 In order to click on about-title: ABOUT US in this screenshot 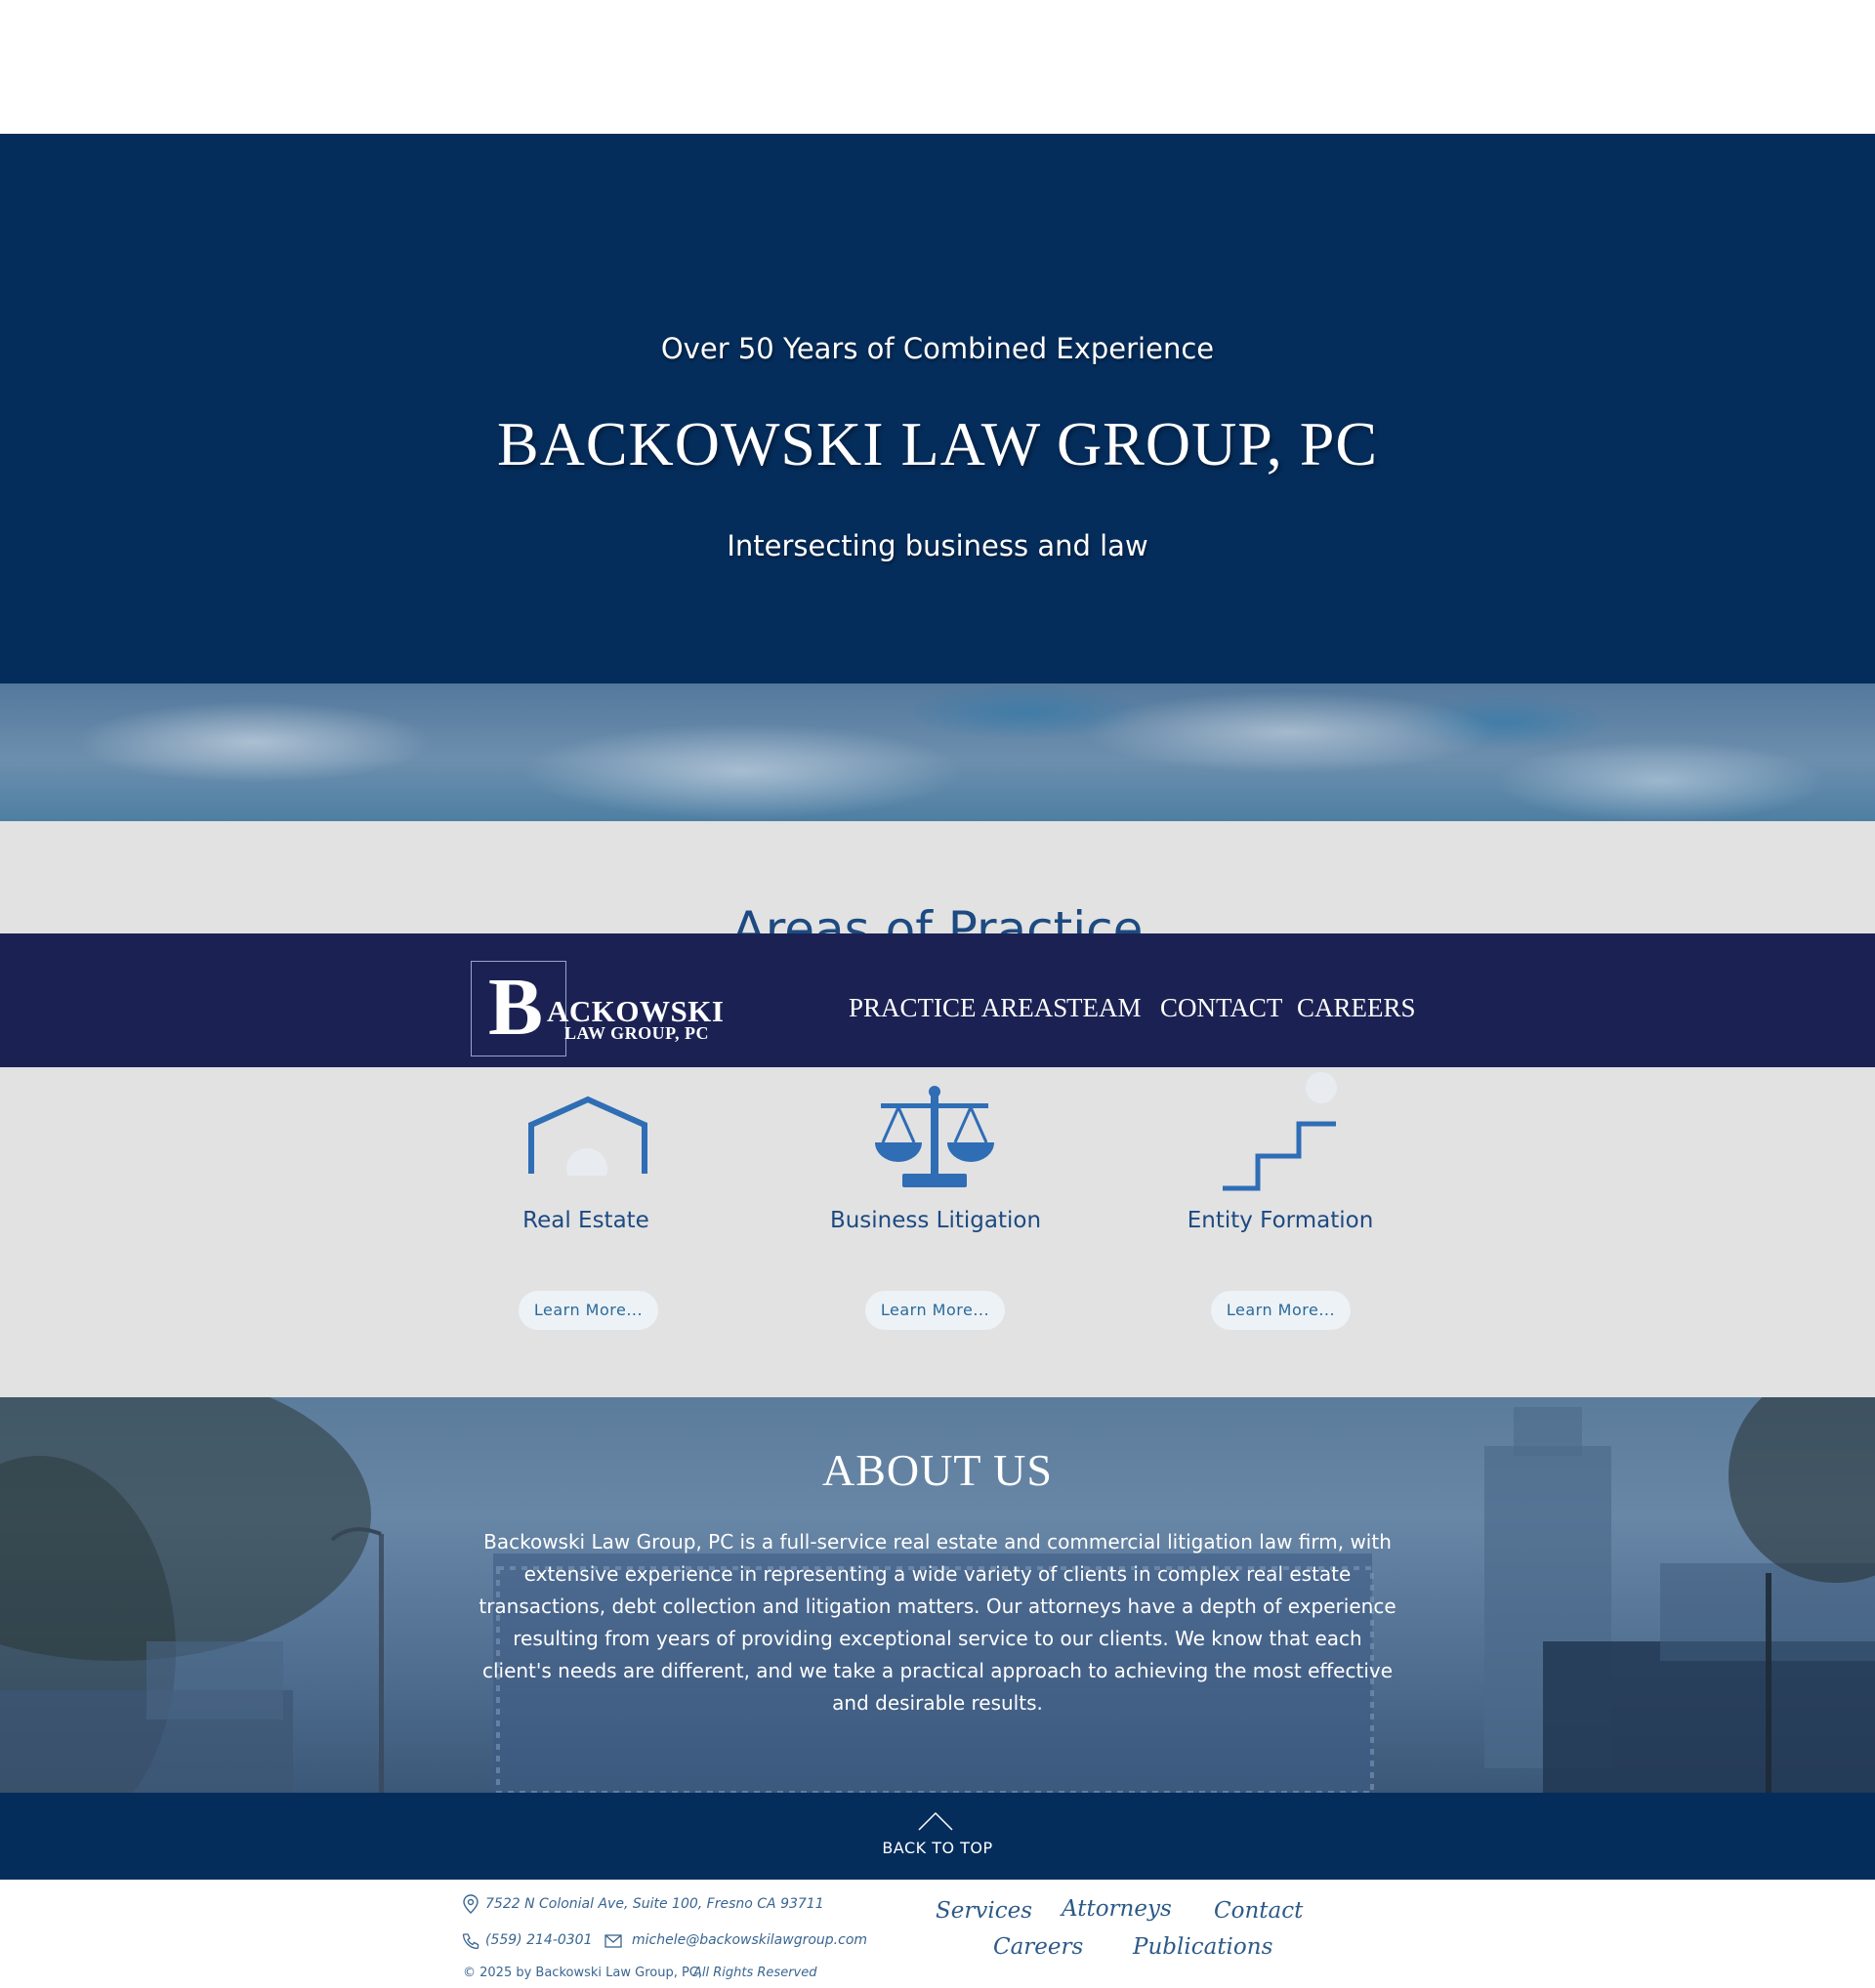, I will do `click(937, 1470)`.